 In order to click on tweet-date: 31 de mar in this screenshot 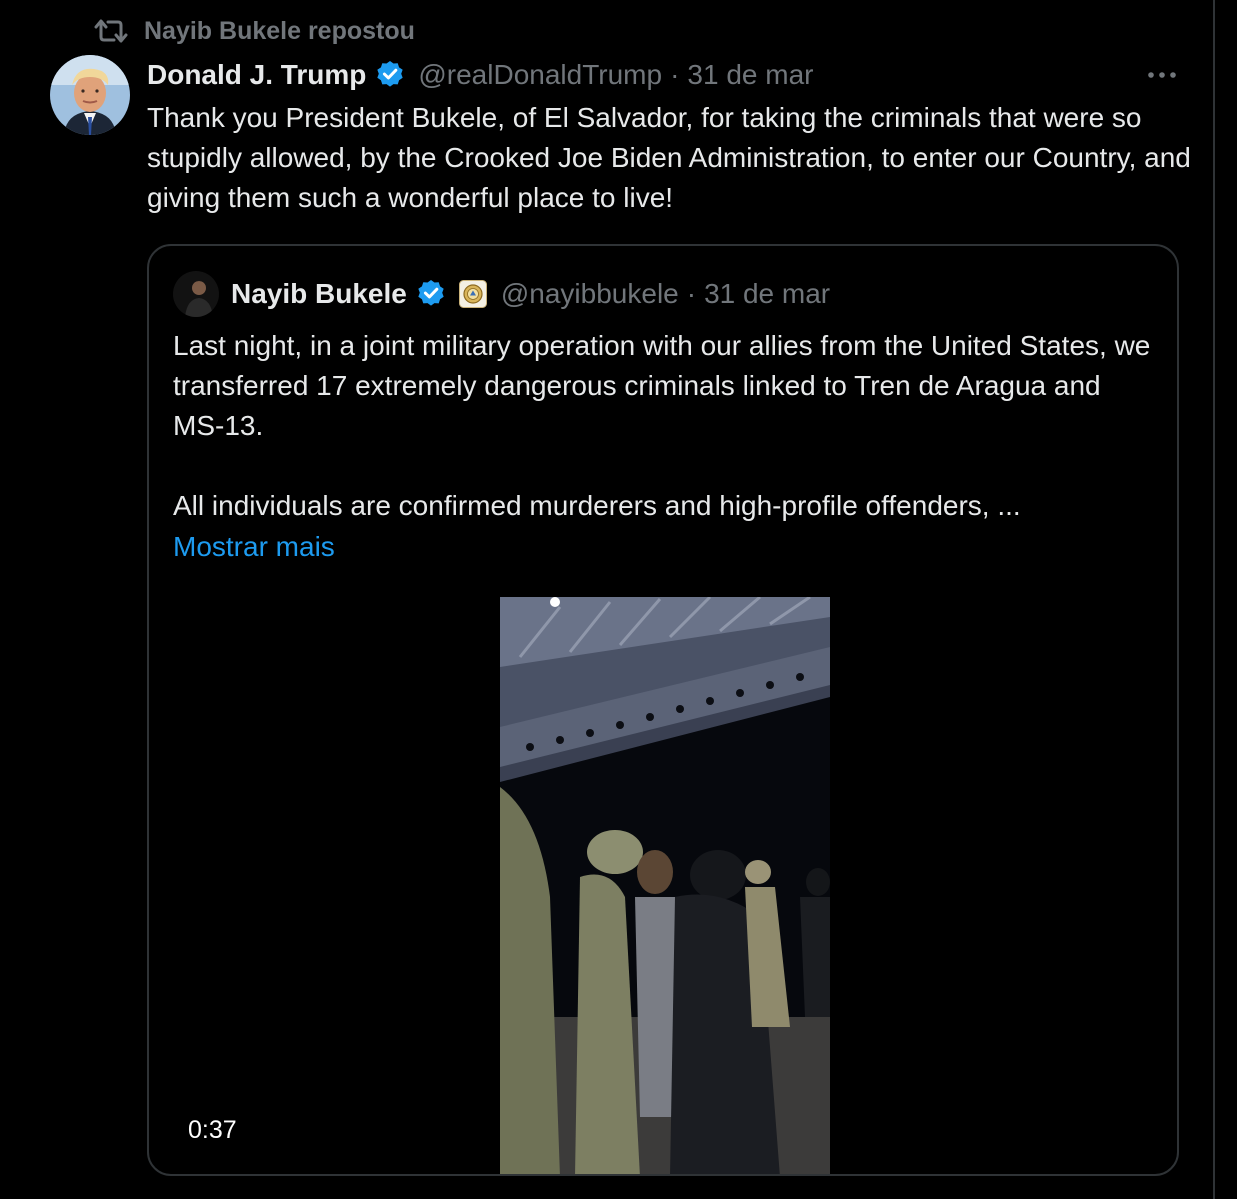, I will do `click(750, 75)`.